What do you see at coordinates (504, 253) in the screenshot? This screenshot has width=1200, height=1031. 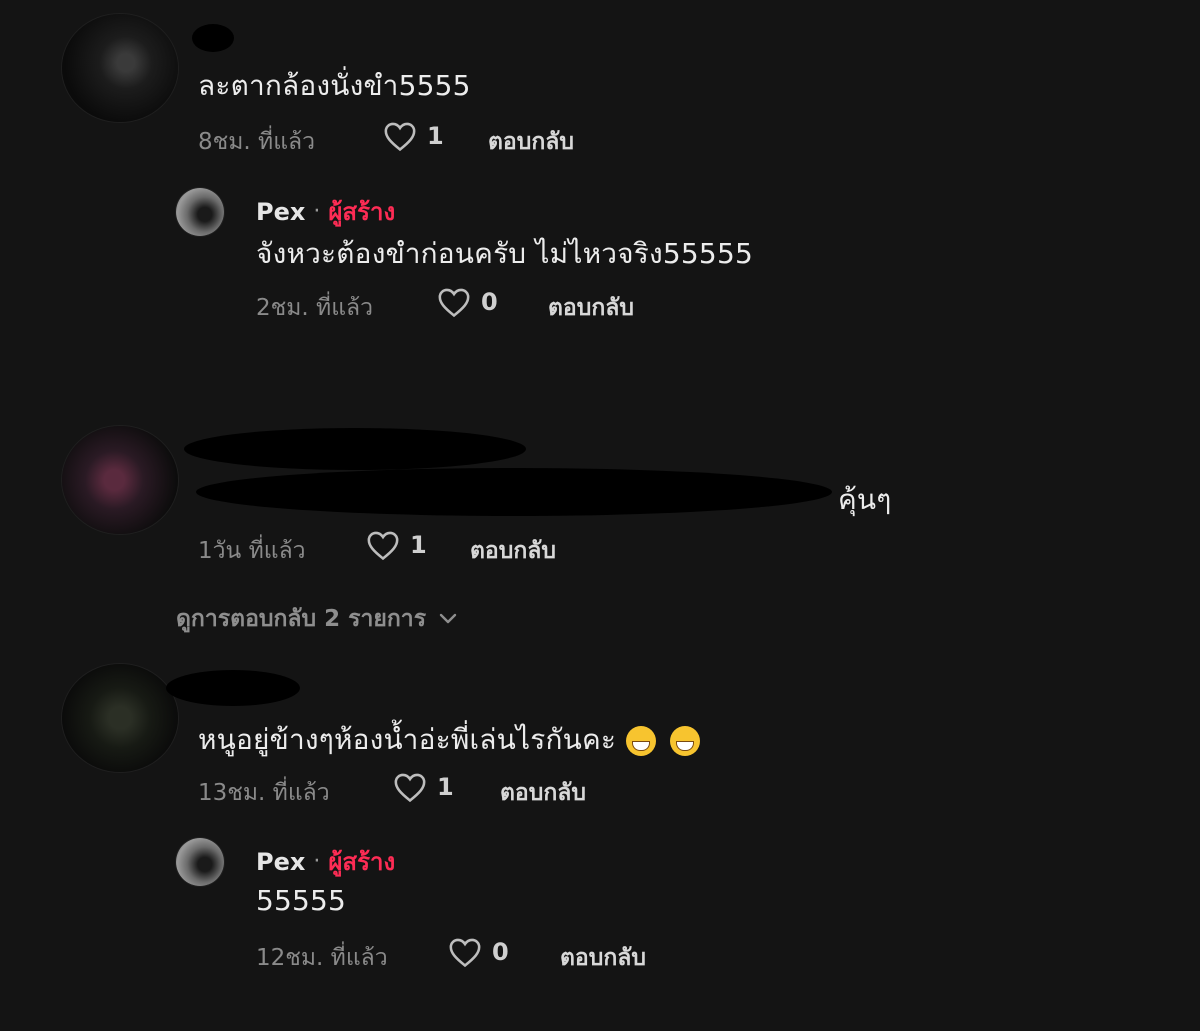 I see `reply-text: จังหวะต้องขำก่อนครับ ไม่ไหวจริง55555` at bounding box center [504, 253].